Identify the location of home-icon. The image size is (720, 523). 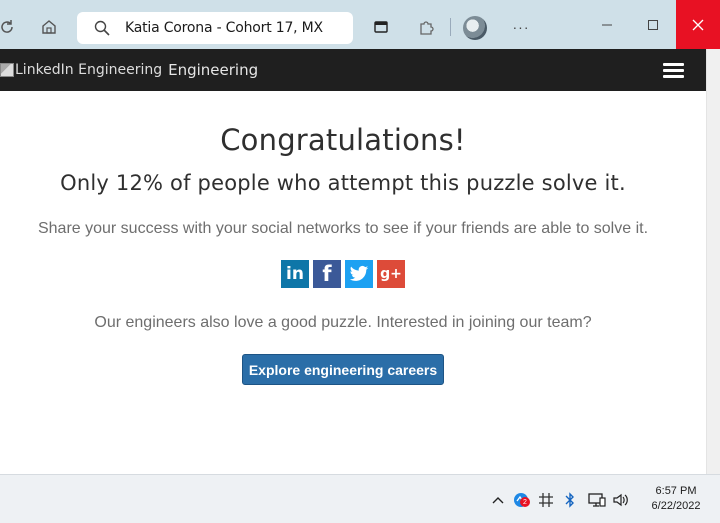
(49, 27).